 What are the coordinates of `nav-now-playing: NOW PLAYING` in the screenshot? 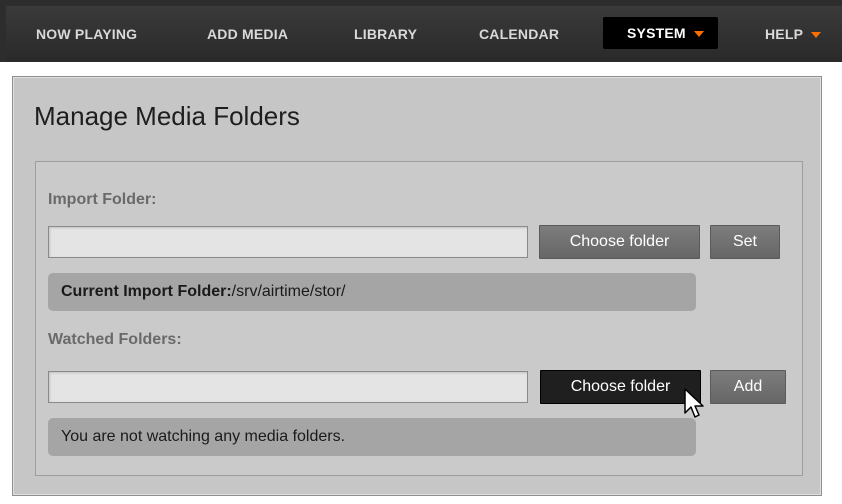 It's located at (86, 34).